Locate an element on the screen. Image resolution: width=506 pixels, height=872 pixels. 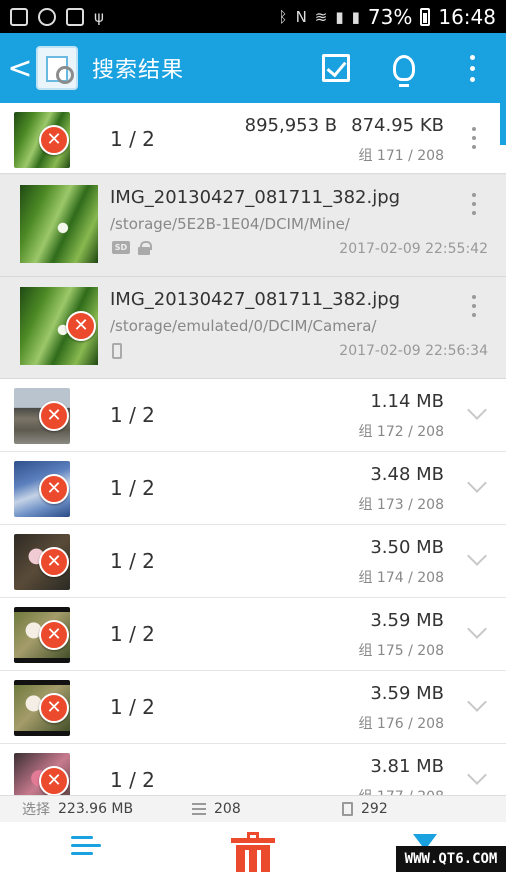
groups-icon is located at coordinates (199, 809).